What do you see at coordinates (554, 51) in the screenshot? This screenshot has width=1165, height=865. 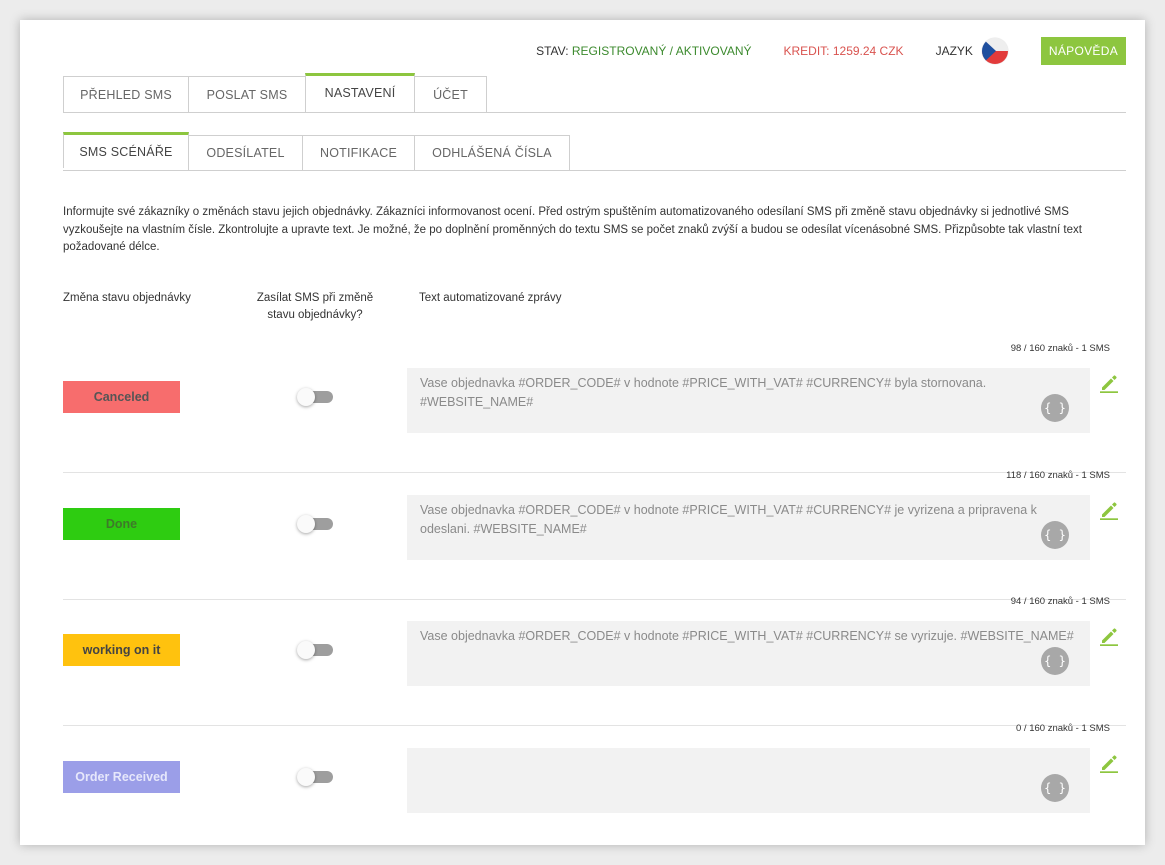 I see `status-label: STAV:` at bounding box center [554, 51].